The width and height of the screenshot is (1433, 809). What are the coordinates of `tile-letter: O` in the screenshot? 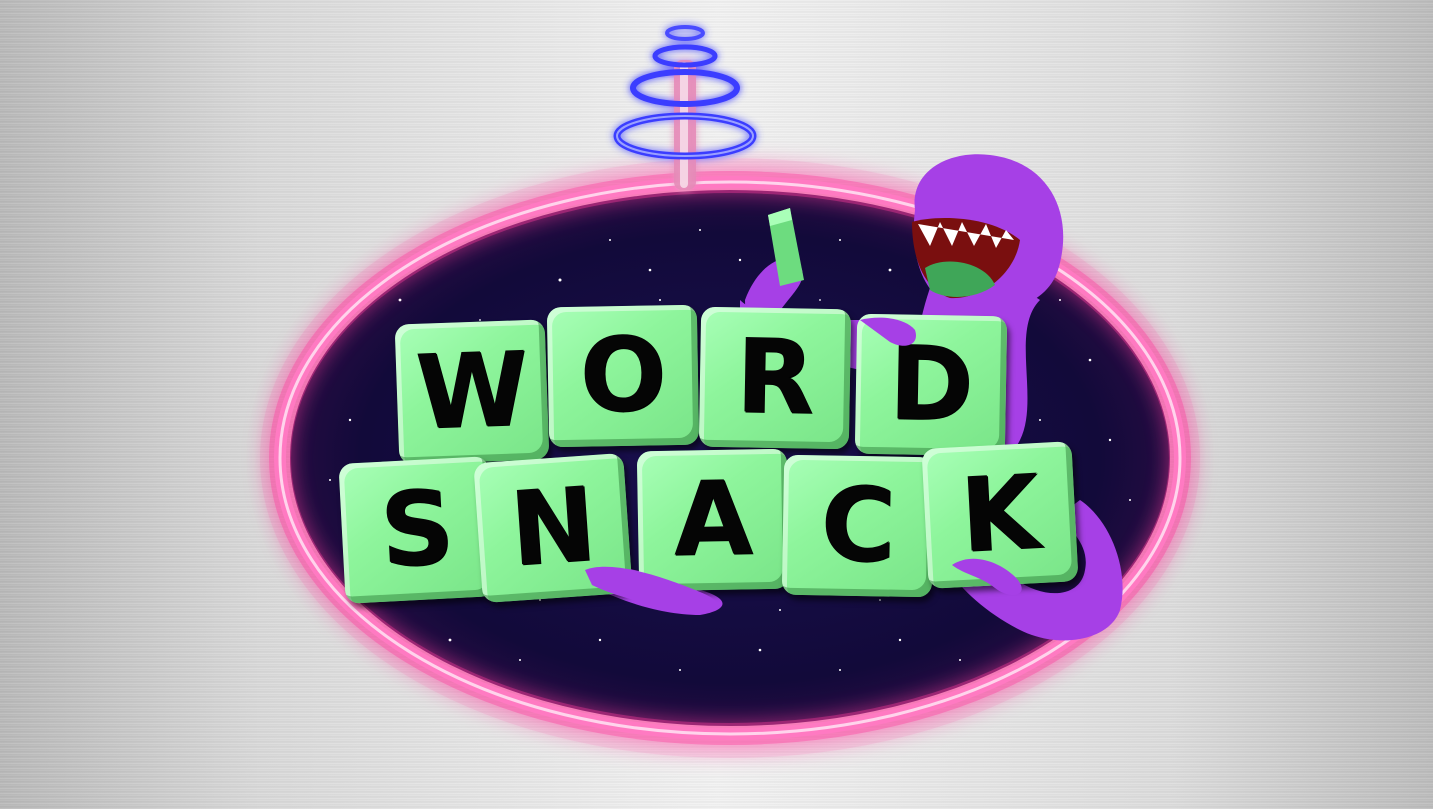 It's located at (623, 375).